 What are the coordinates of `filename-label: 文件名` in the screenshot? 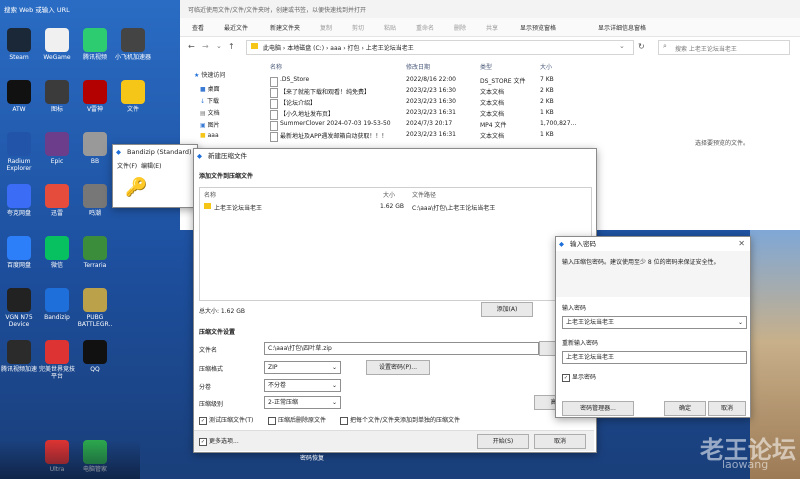 It's located at (208, 350).